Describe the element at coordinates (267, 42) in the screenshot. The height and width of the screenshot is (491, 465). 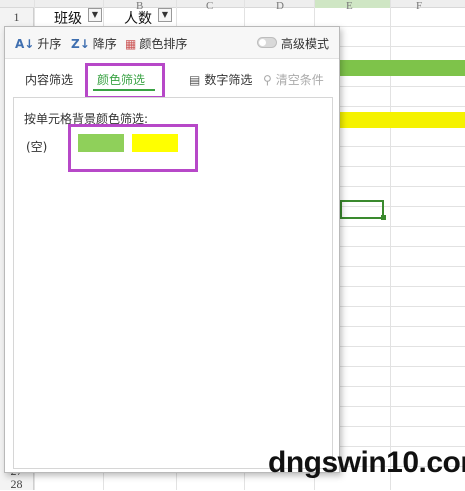
I see `advanced-mode-toggle` at that location.